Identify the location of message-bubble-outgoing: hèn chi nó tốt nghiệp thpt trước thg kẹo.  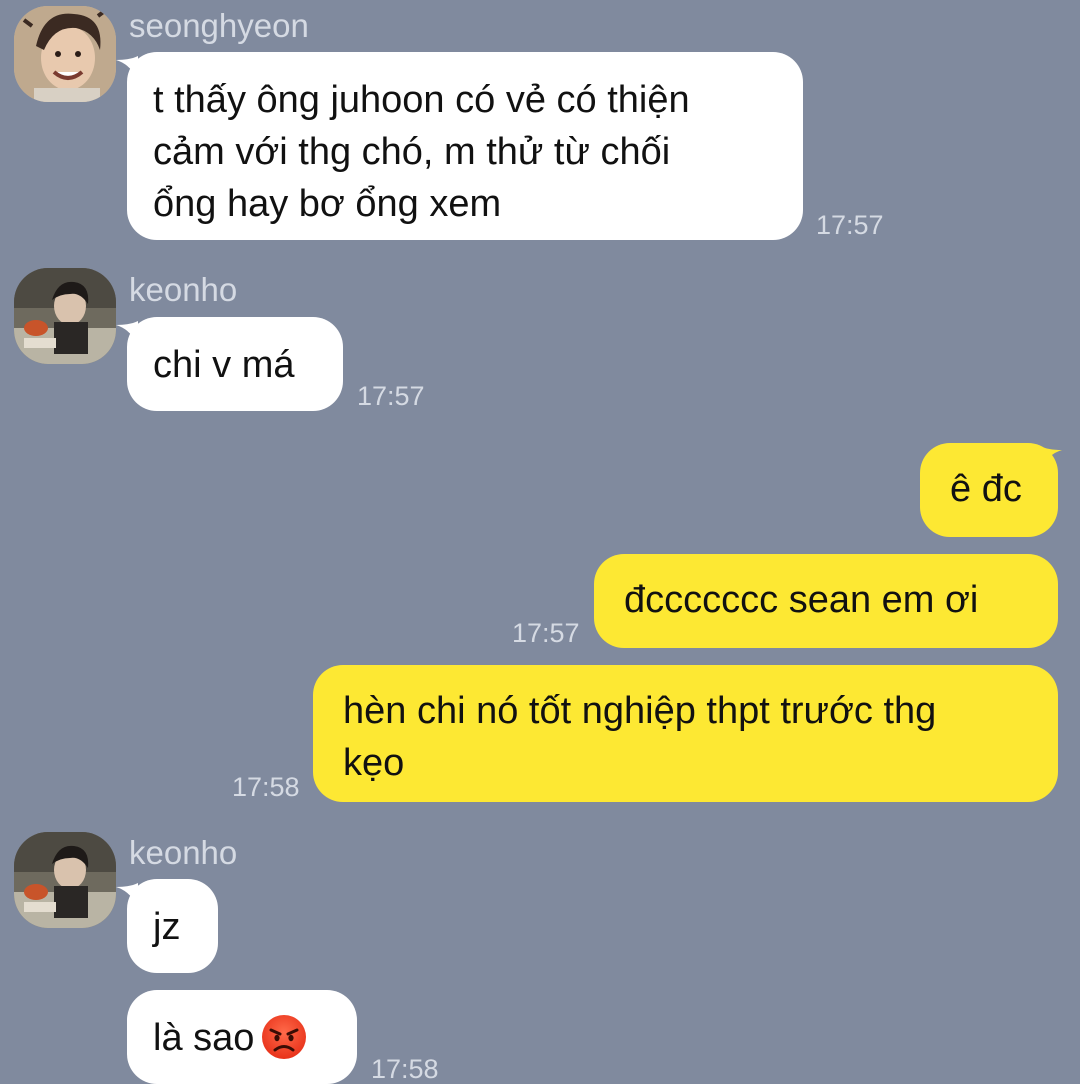
(685, 733).